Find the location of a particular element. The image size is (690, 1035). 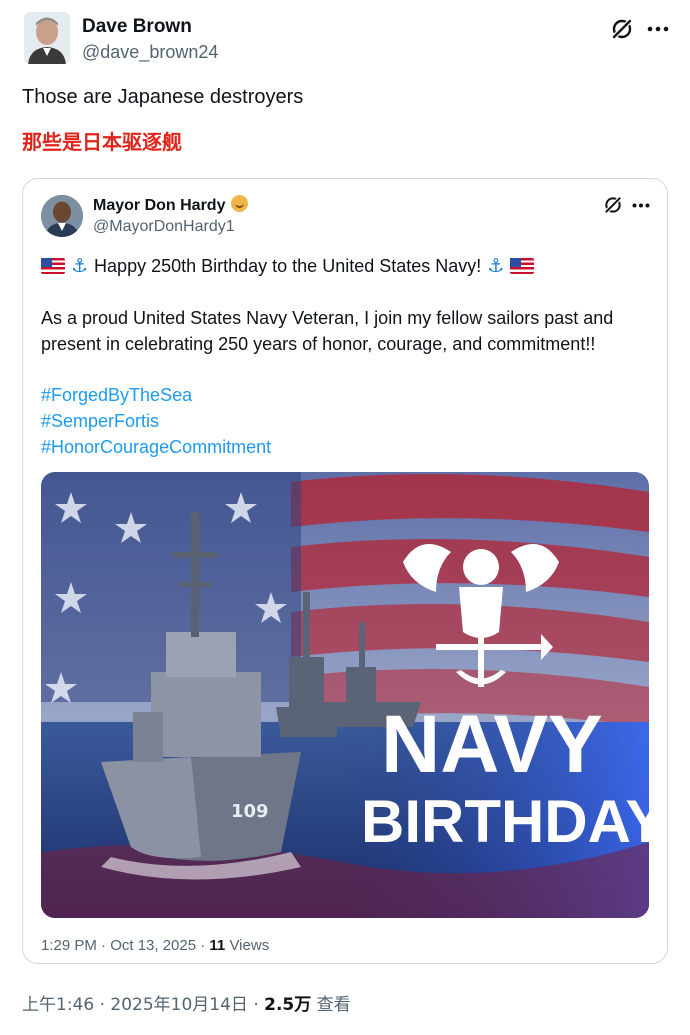

more-icon is located at coordinates (658, 29).